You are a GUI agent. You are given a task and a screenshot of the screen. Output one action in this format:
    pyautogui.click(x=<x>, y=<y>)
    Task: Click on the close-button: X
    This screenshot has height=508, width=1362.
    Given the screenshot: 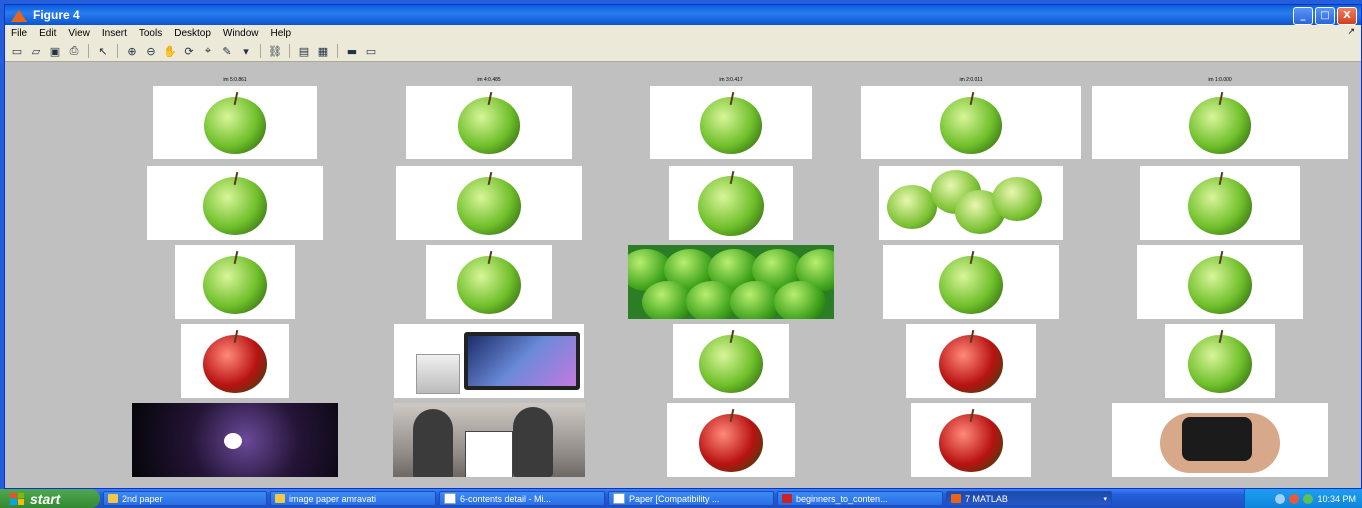 What is the action you would take?
    pyautogui.click(x=1347, y=16)
    